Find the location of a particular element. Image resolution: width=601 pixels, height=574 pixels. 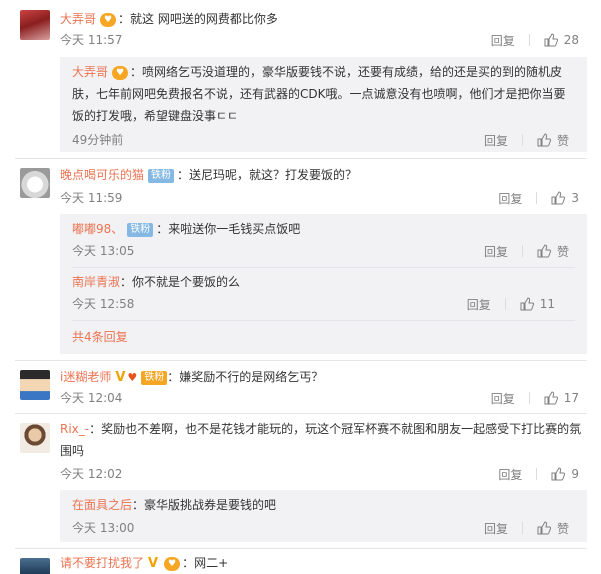

username: 在面具之后 is located at coordinates (102, 505).